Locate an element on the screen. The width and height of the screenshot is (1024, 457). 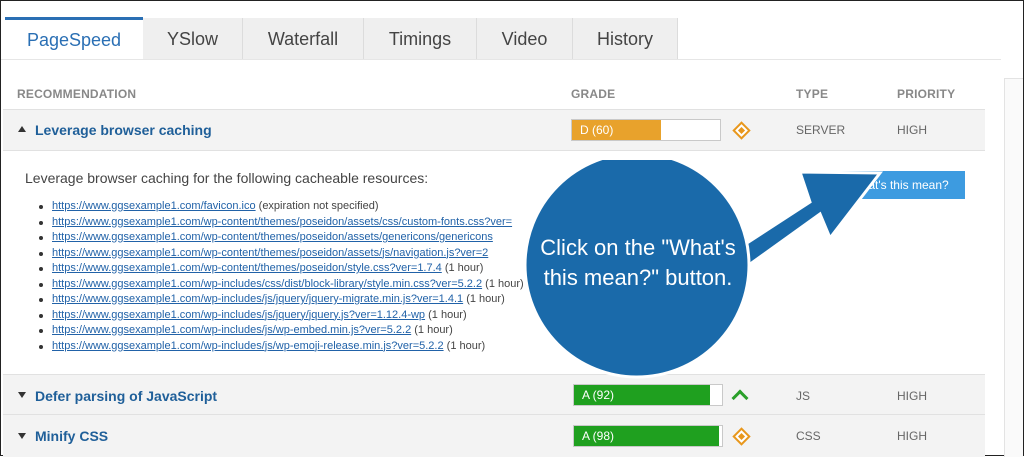
callout-text: Click on the "What's this mean?" button. is located at coordinates (638, 262).